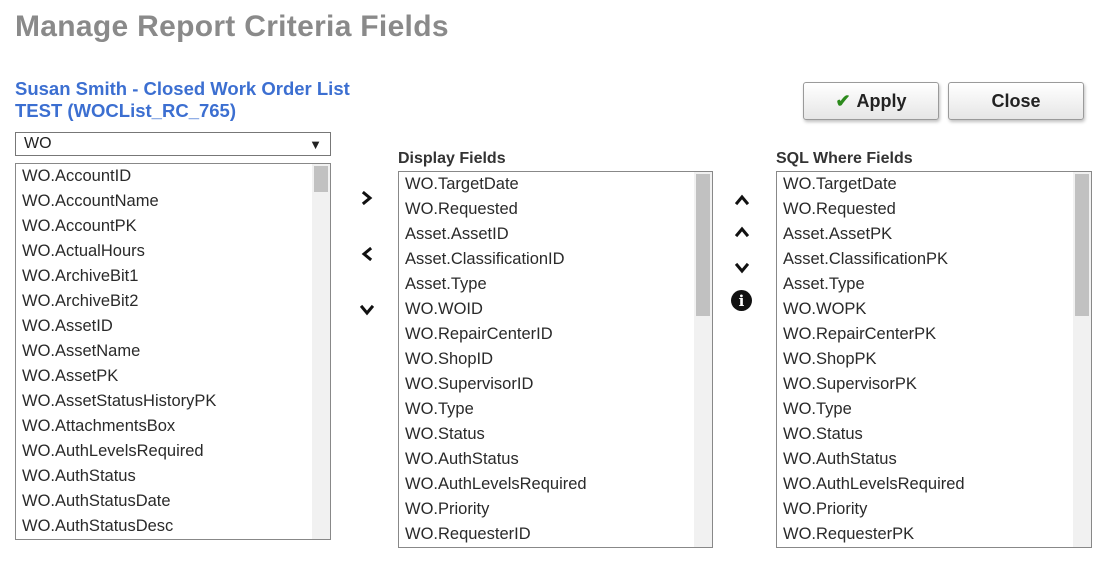 The image size is (1105, 565). Describe the element at coordinates (173, 376) in the screenshot. I see `list-item: WO.AssetPK` at that location.